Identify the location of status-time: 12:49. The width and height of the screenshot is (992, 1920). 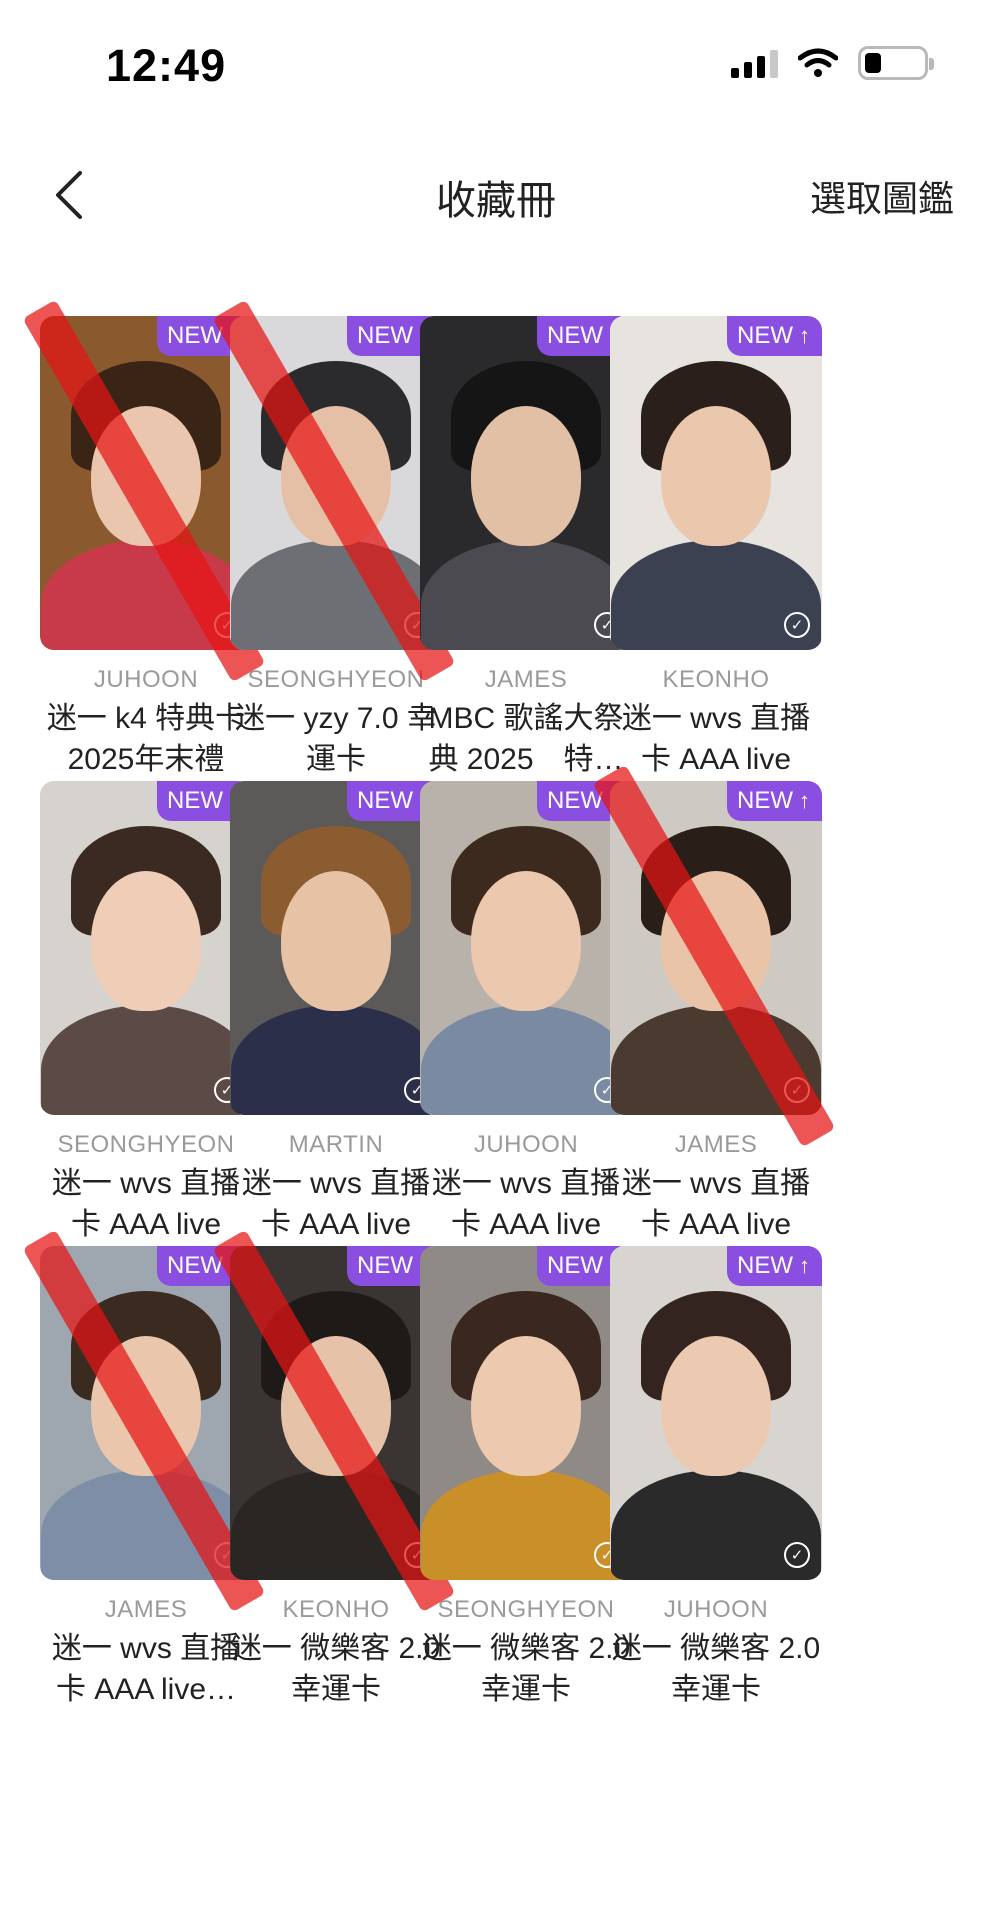
(166, 65).